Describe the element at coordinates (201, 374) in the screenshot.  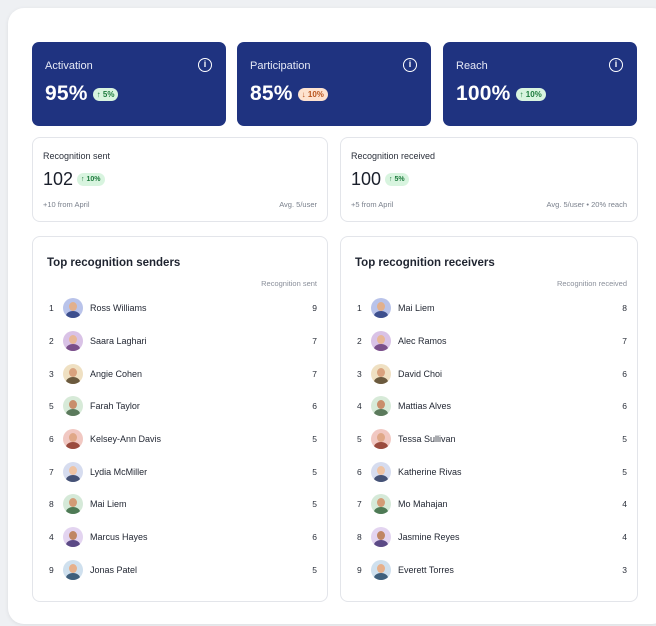
I see `person-name: Angie Cohen` at that location.